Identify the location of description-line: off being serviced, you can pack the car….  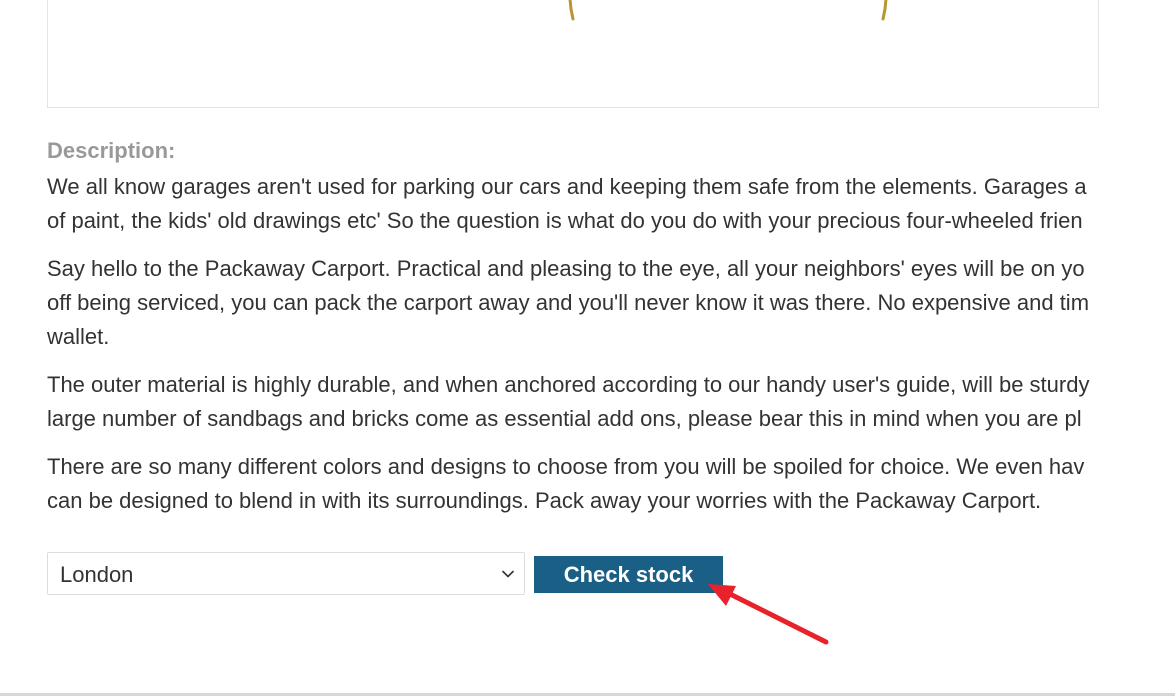
(568, 302).